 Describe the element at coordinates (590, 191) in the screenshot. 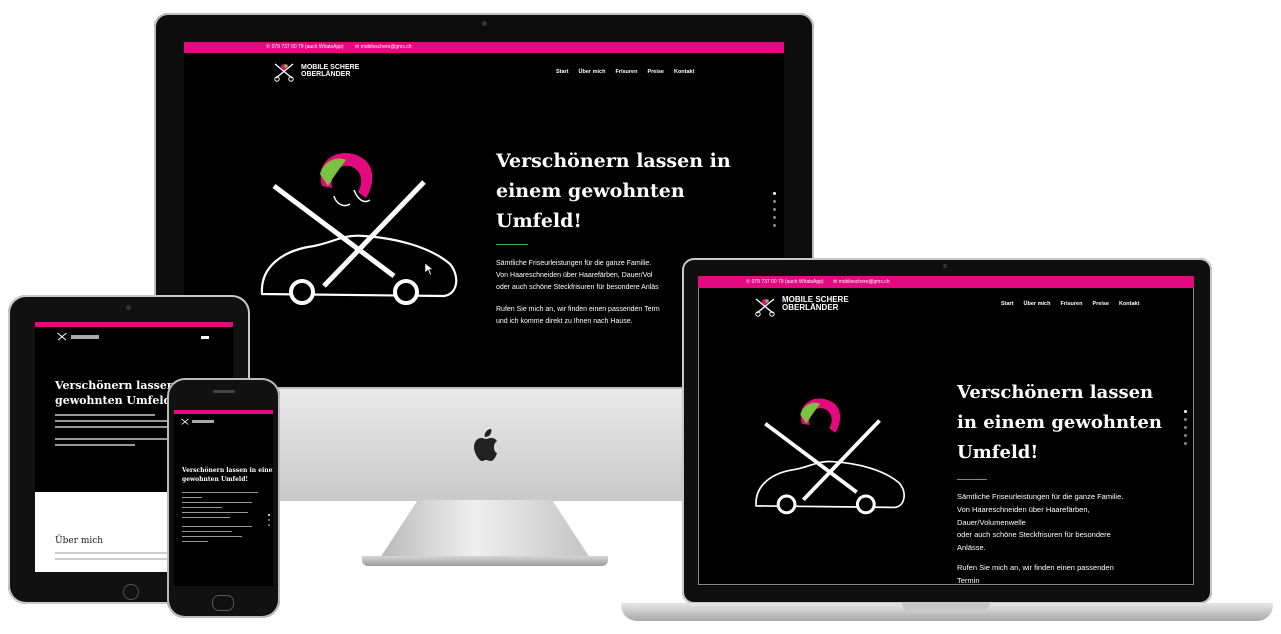

I see `hero-title-line2: einem gewohnten` at that location.